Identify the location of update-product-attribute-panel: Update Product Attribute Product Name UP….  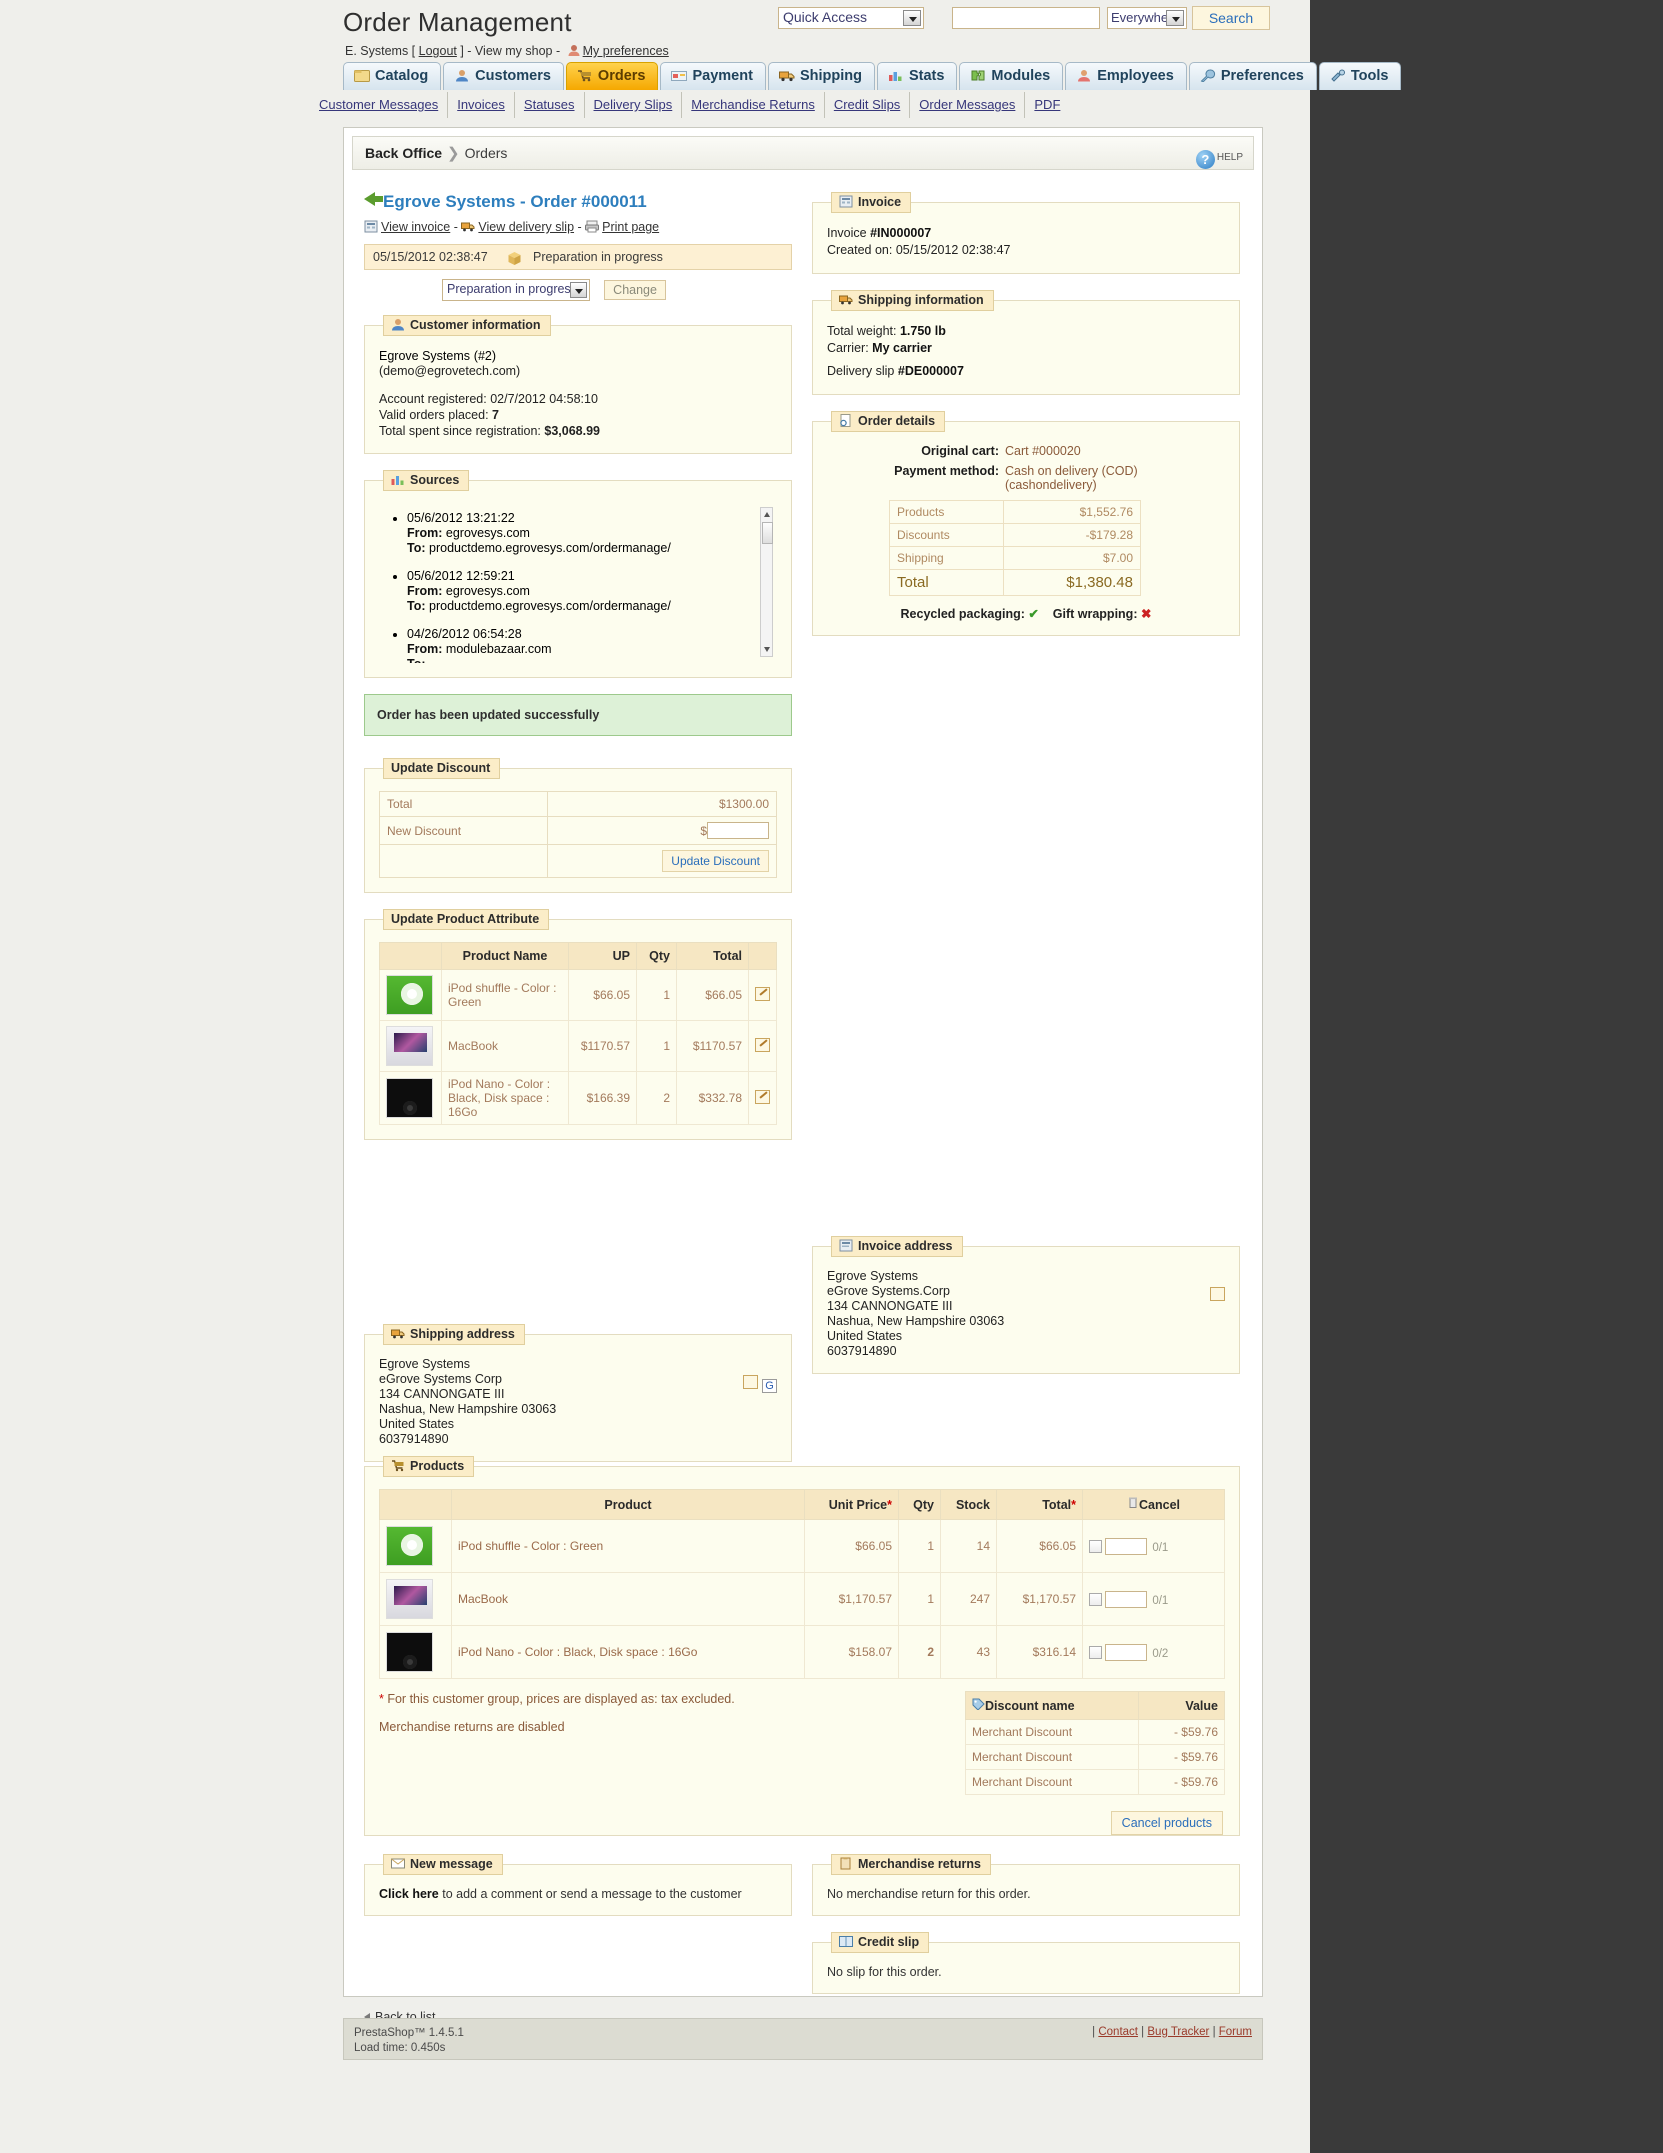
(578, 1024).